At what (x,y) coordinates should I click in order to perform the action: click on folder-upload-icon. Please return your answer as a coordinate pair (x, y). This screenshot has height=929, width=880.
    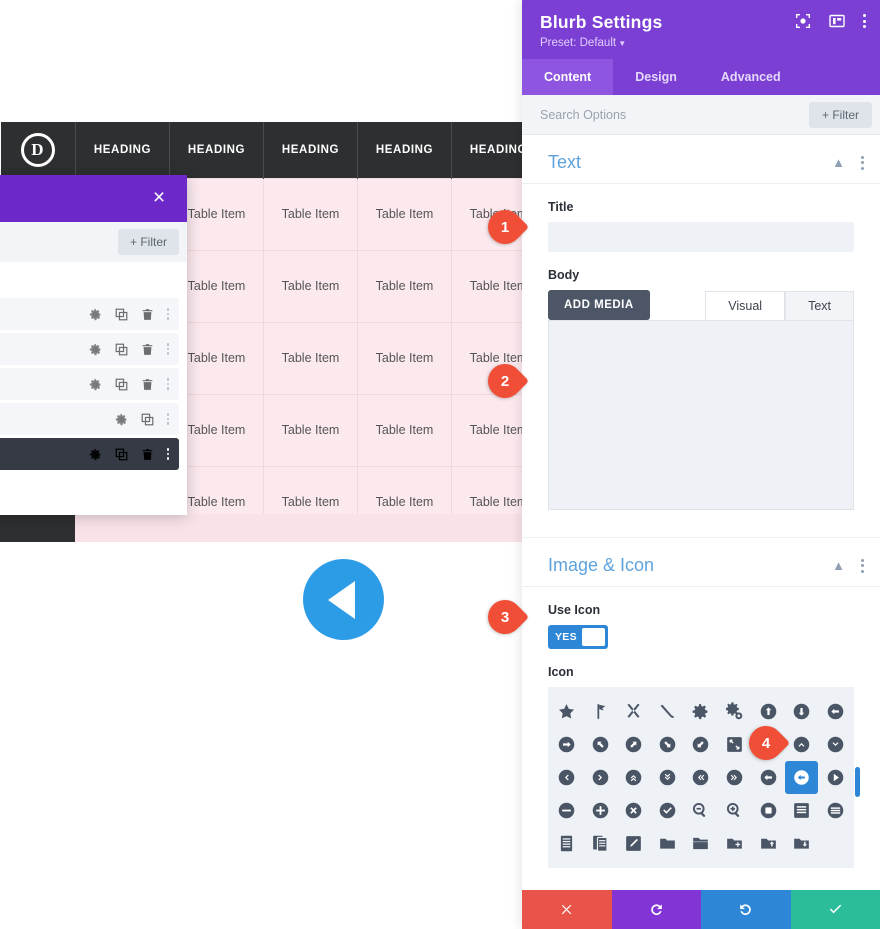
    Looking at the image, I should click on (768, 843).